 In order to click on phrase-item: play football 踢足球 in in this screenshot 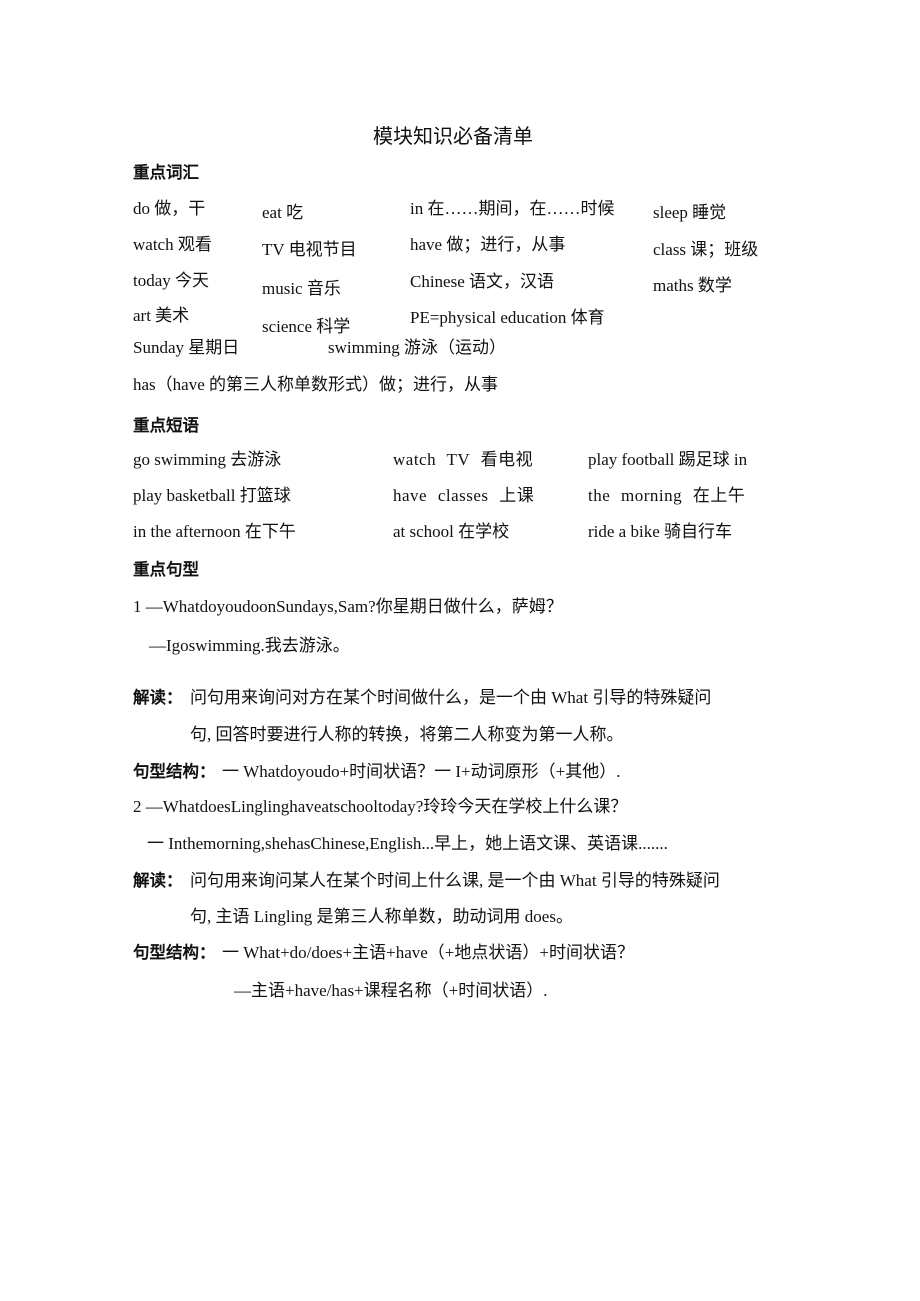, I will do `click(668, 459)`.